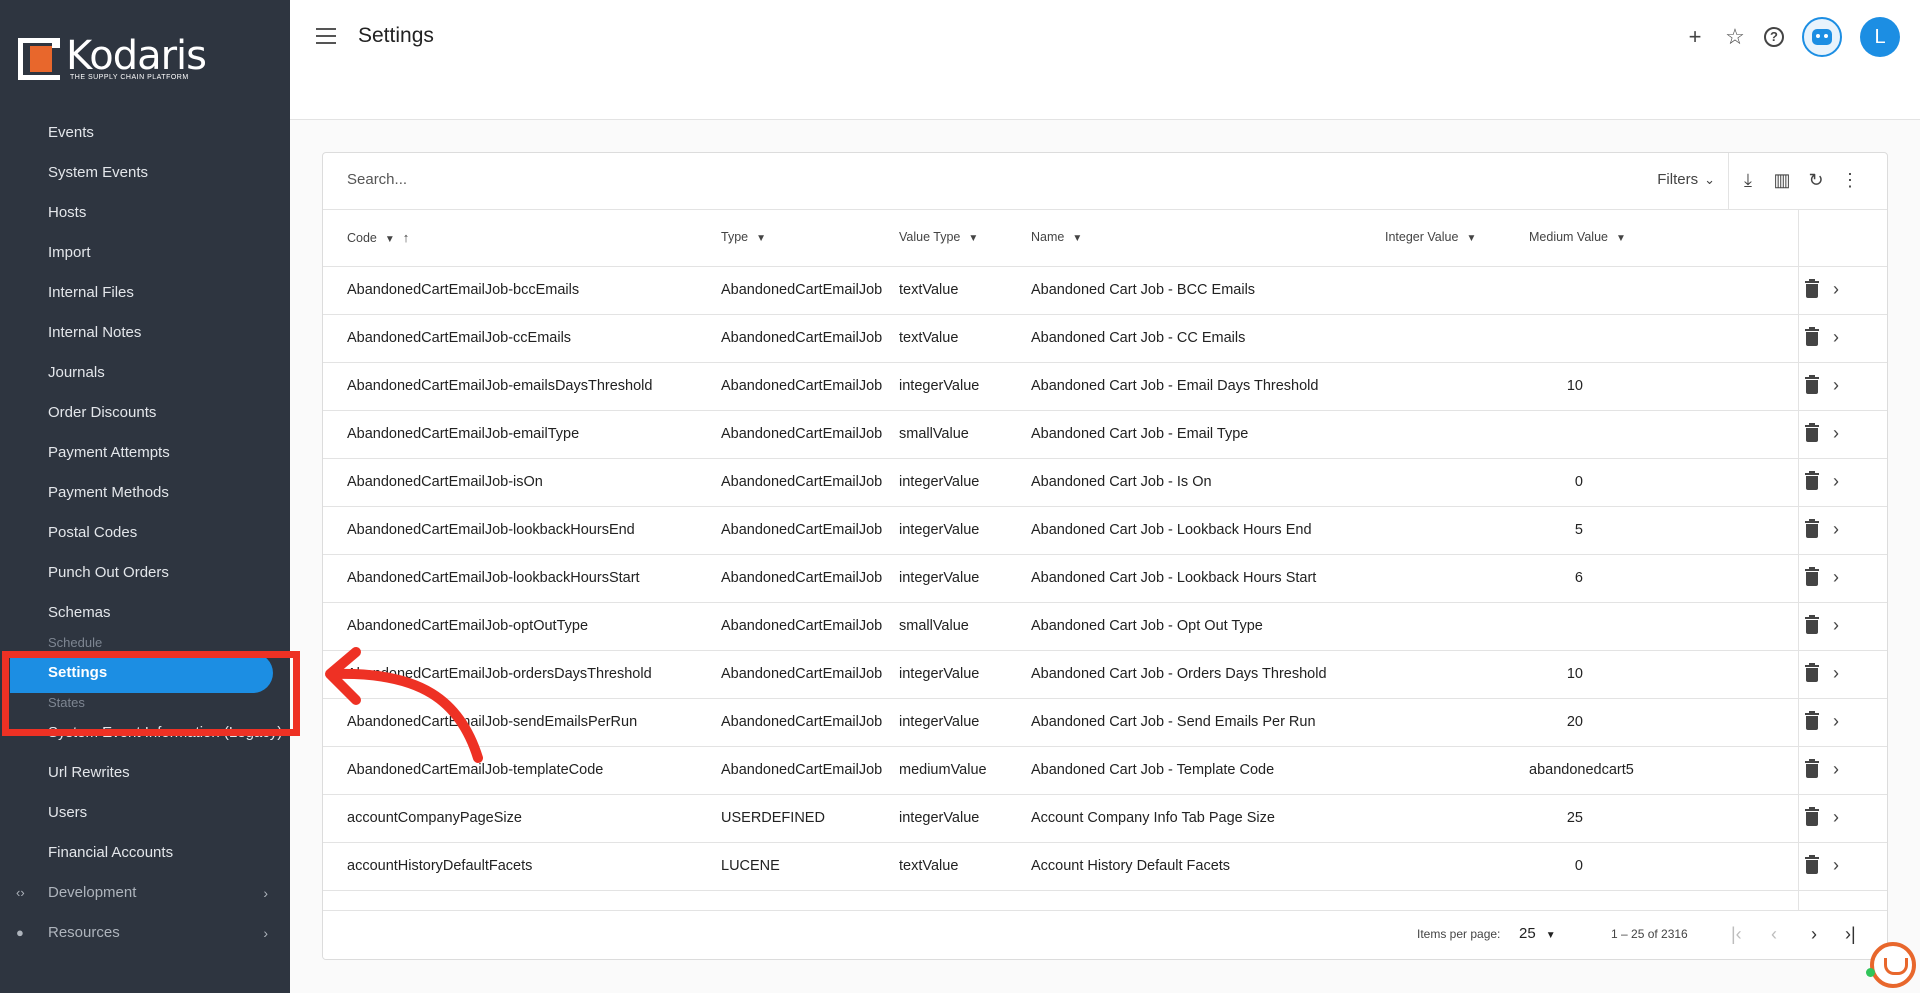  What do you see at coordinates (1748, 180) in the screenshot?
I see `download-icon: ⤓` at bounding box center [1748, 180].